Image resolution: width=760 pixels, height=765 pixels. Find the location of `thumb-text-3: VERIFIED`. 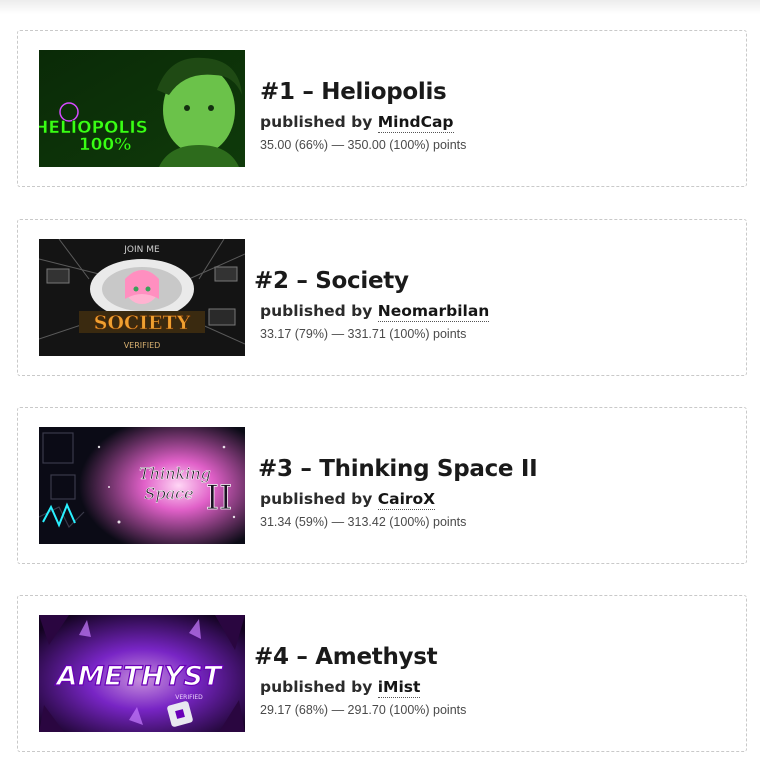

thumb-text-3: VERIFIED is located at coordinates (142, 345).